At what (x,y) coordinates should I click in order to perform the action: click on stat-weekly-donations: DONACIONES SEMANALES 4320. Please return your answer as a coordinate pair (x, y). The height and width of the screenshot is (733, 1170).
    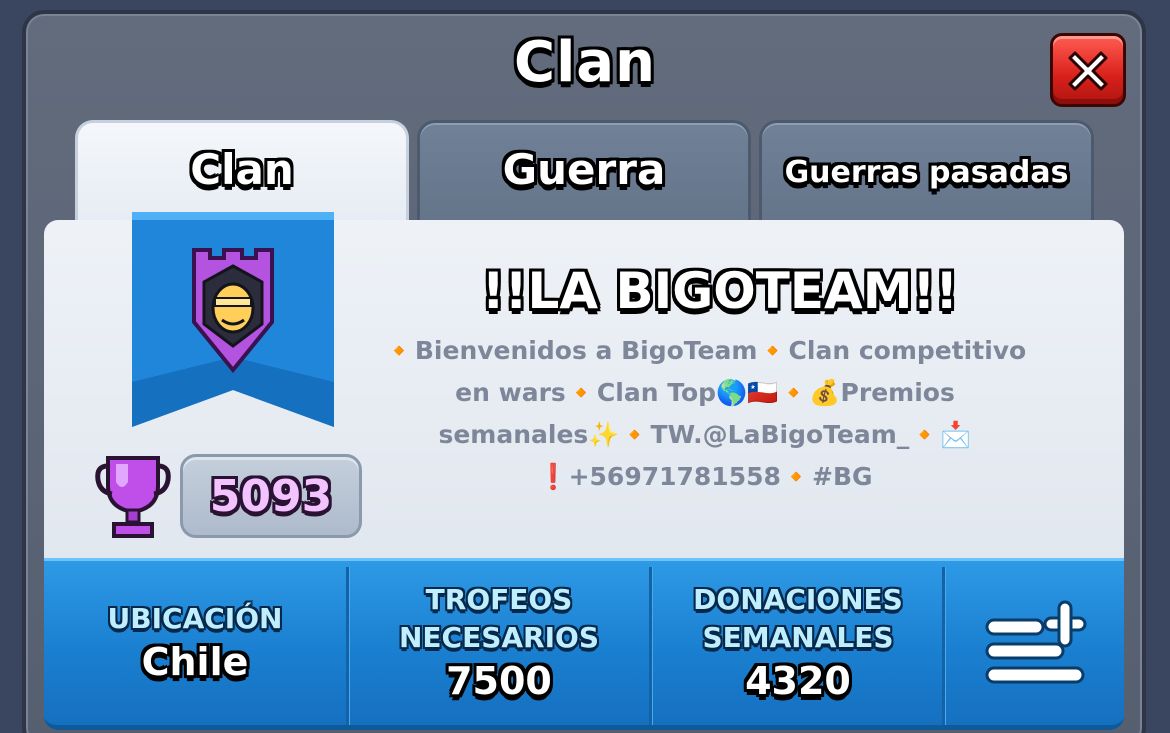
    Looking at the image, I should click on (798, 643).